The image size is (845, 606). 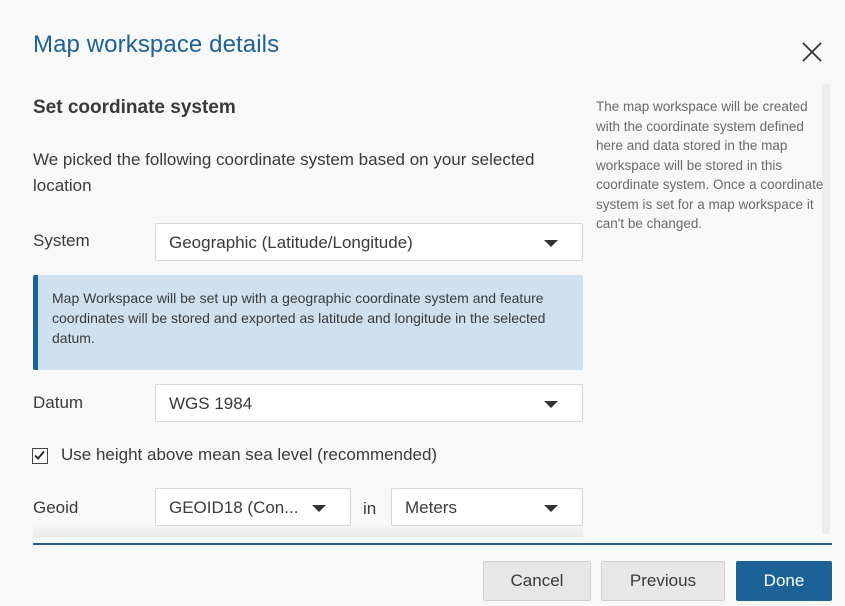 What do you see at coordinates (784, 581) in the screenshot?
I see `done-button: Done` at bounding box center [784, 581].